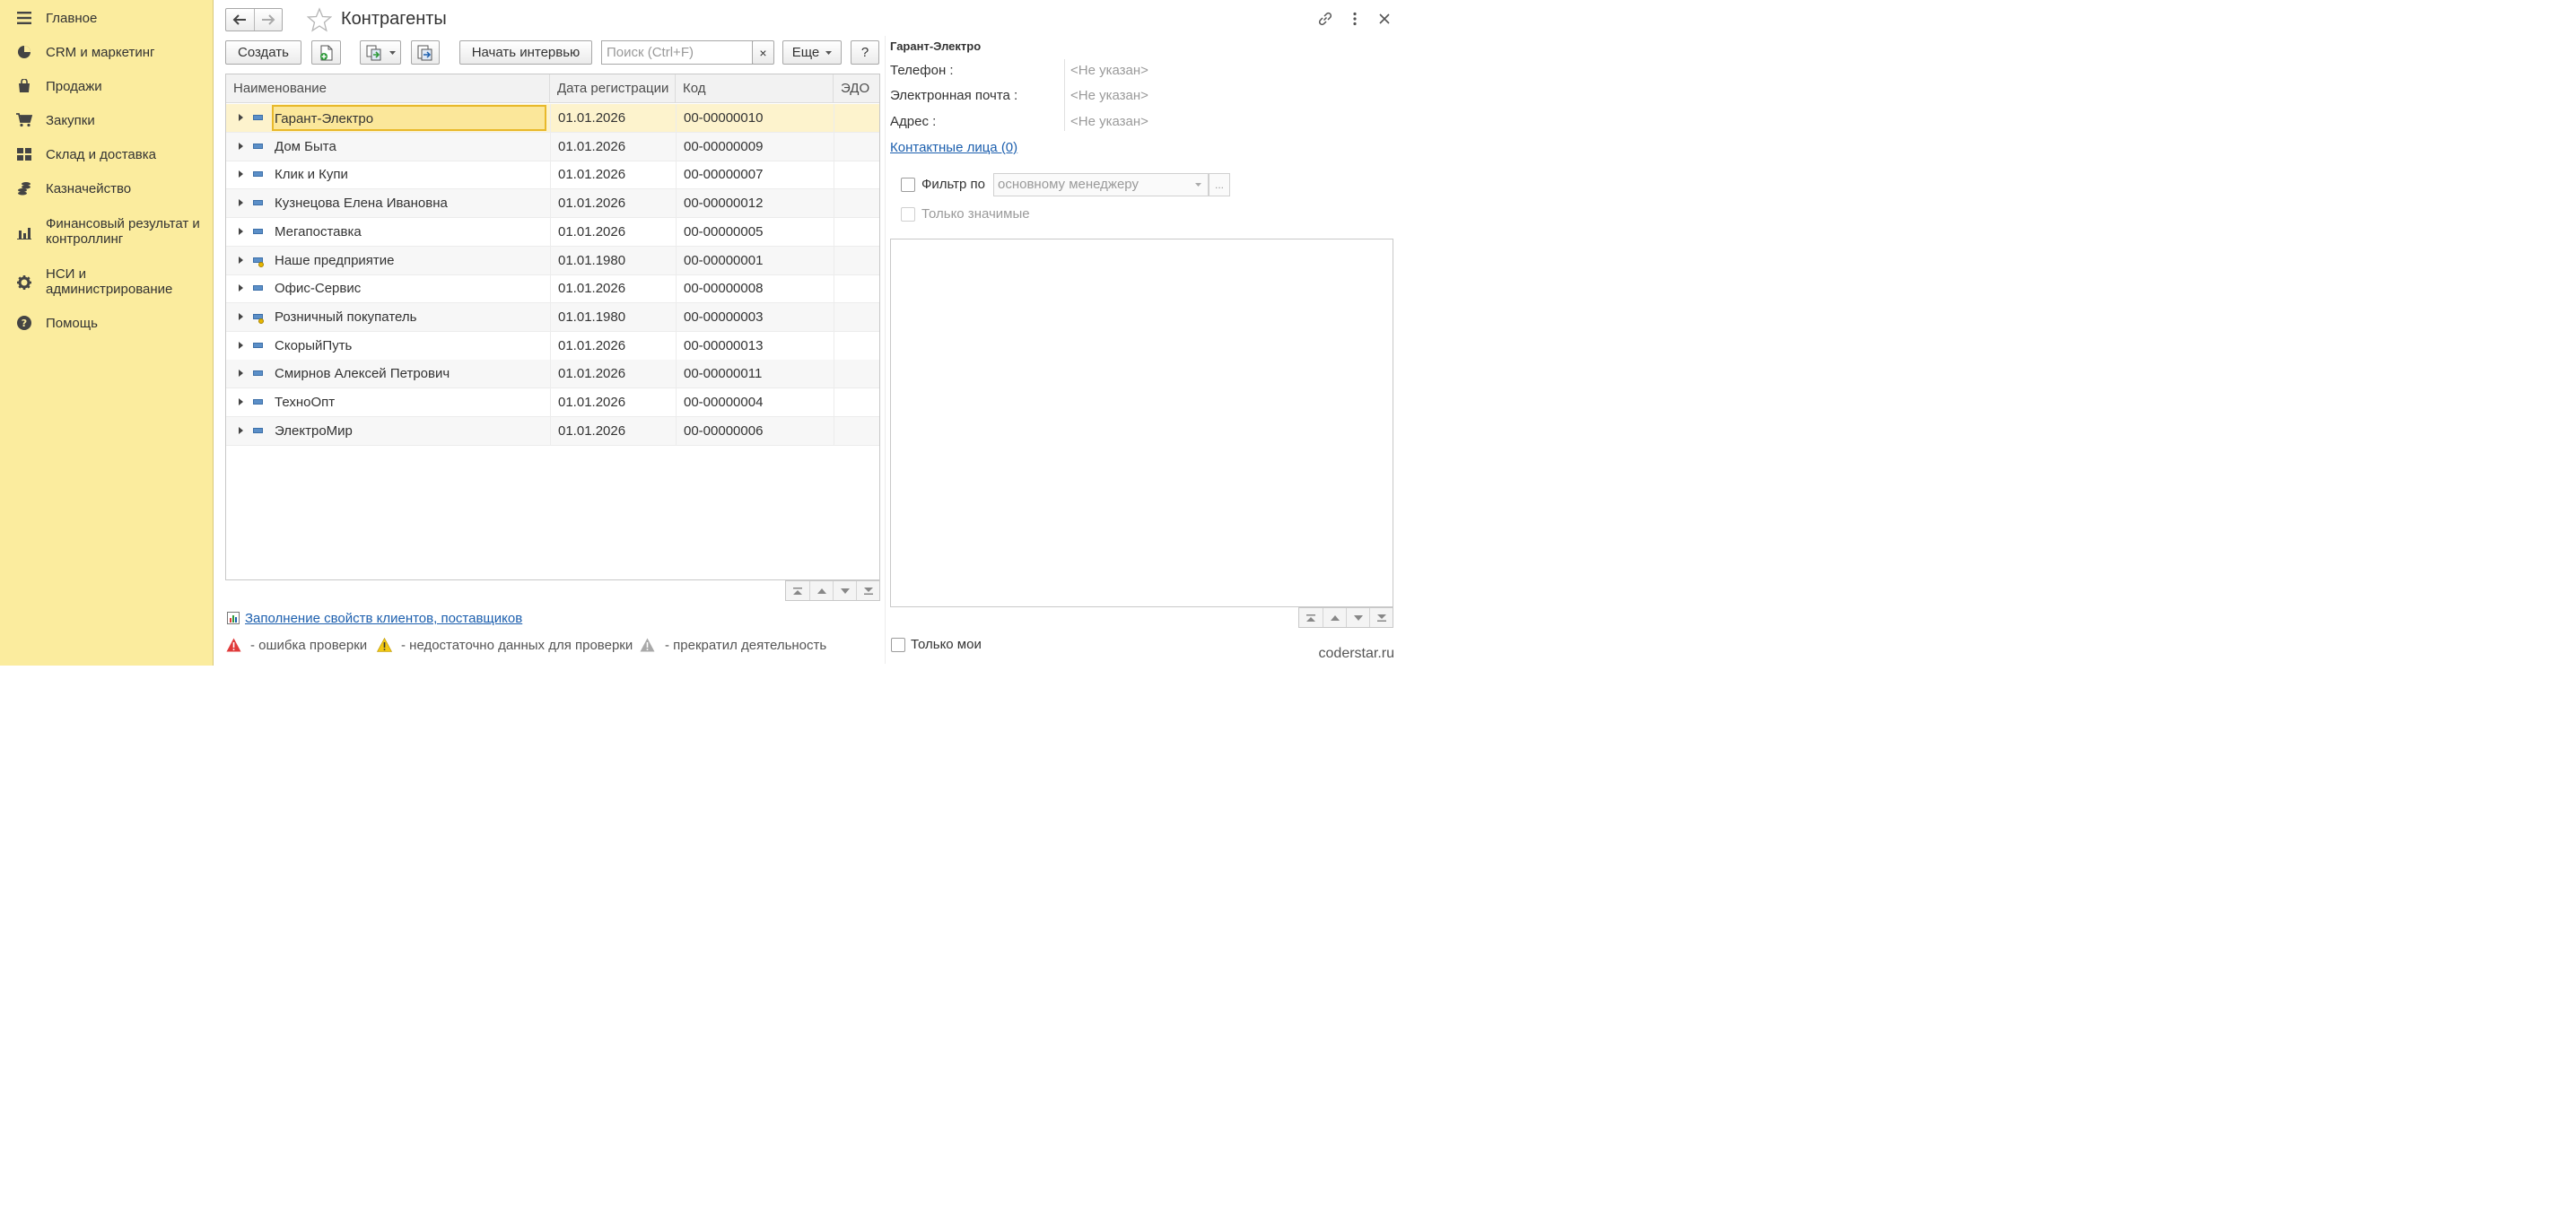 Image resolution: width=2576 pixels, height=1219 pixels. Describe the element at coordinates (263, 52) in the screenshot. I see `create-button: Создать` at that location.